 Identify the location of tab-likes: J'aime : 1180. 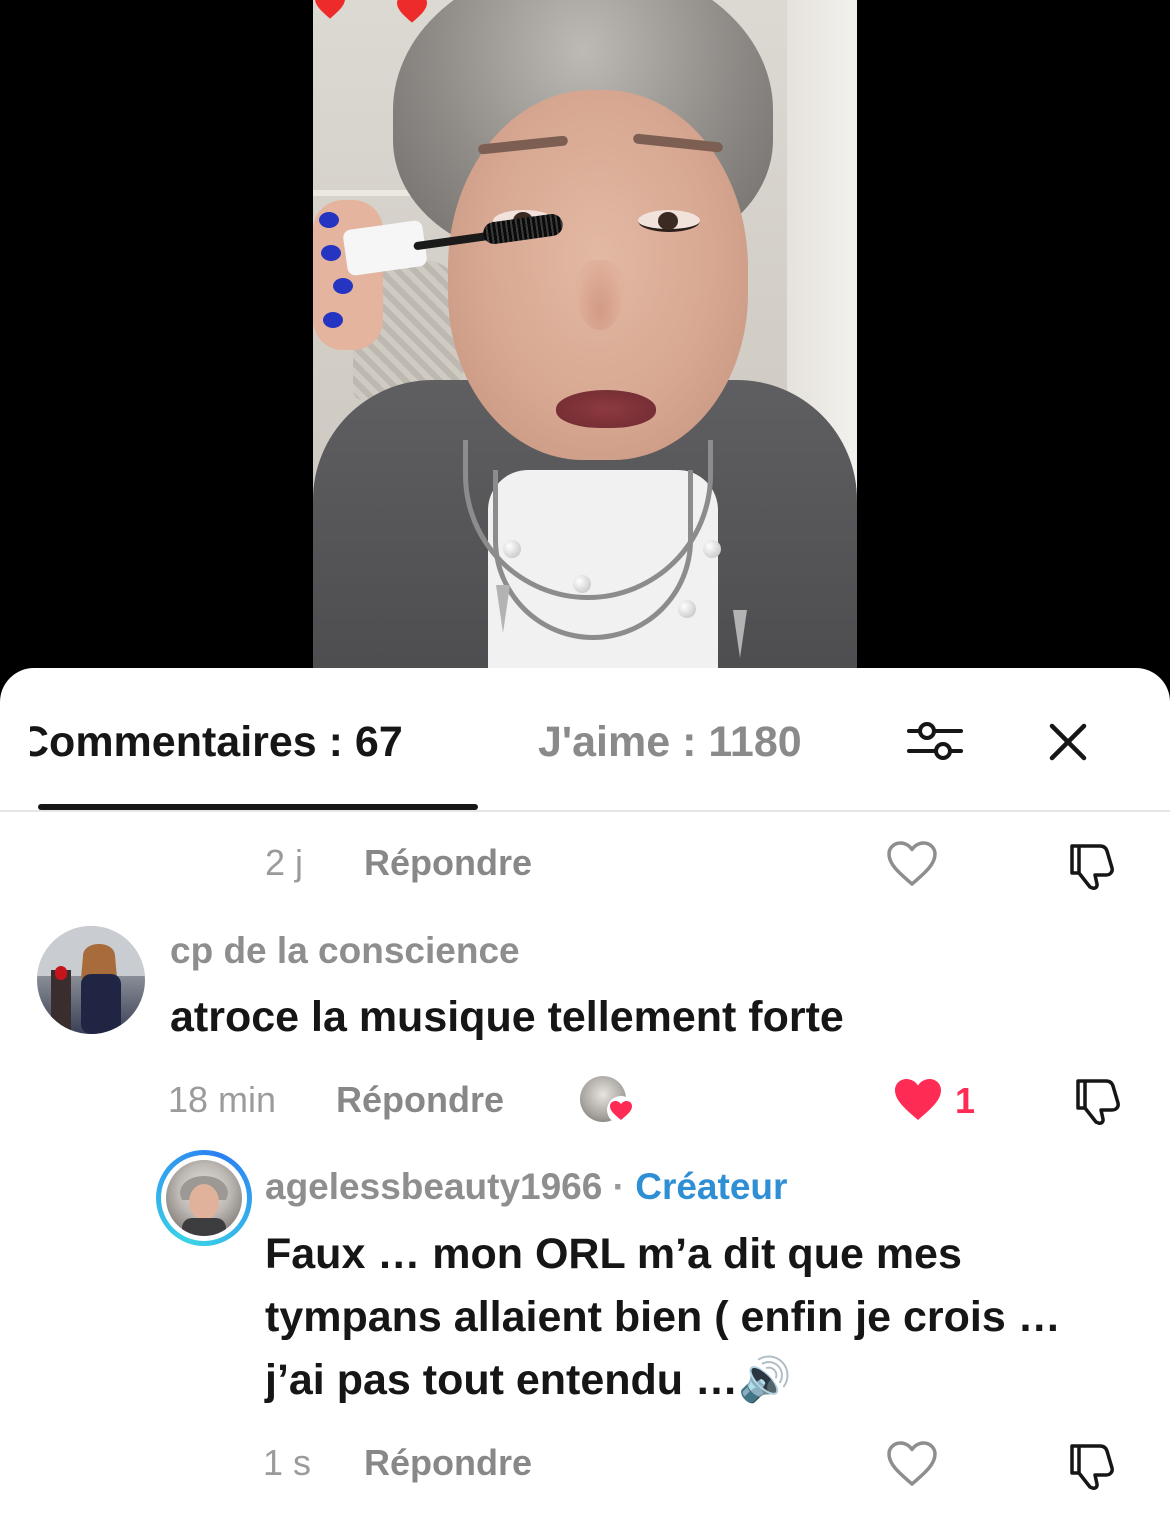
(670, 742).